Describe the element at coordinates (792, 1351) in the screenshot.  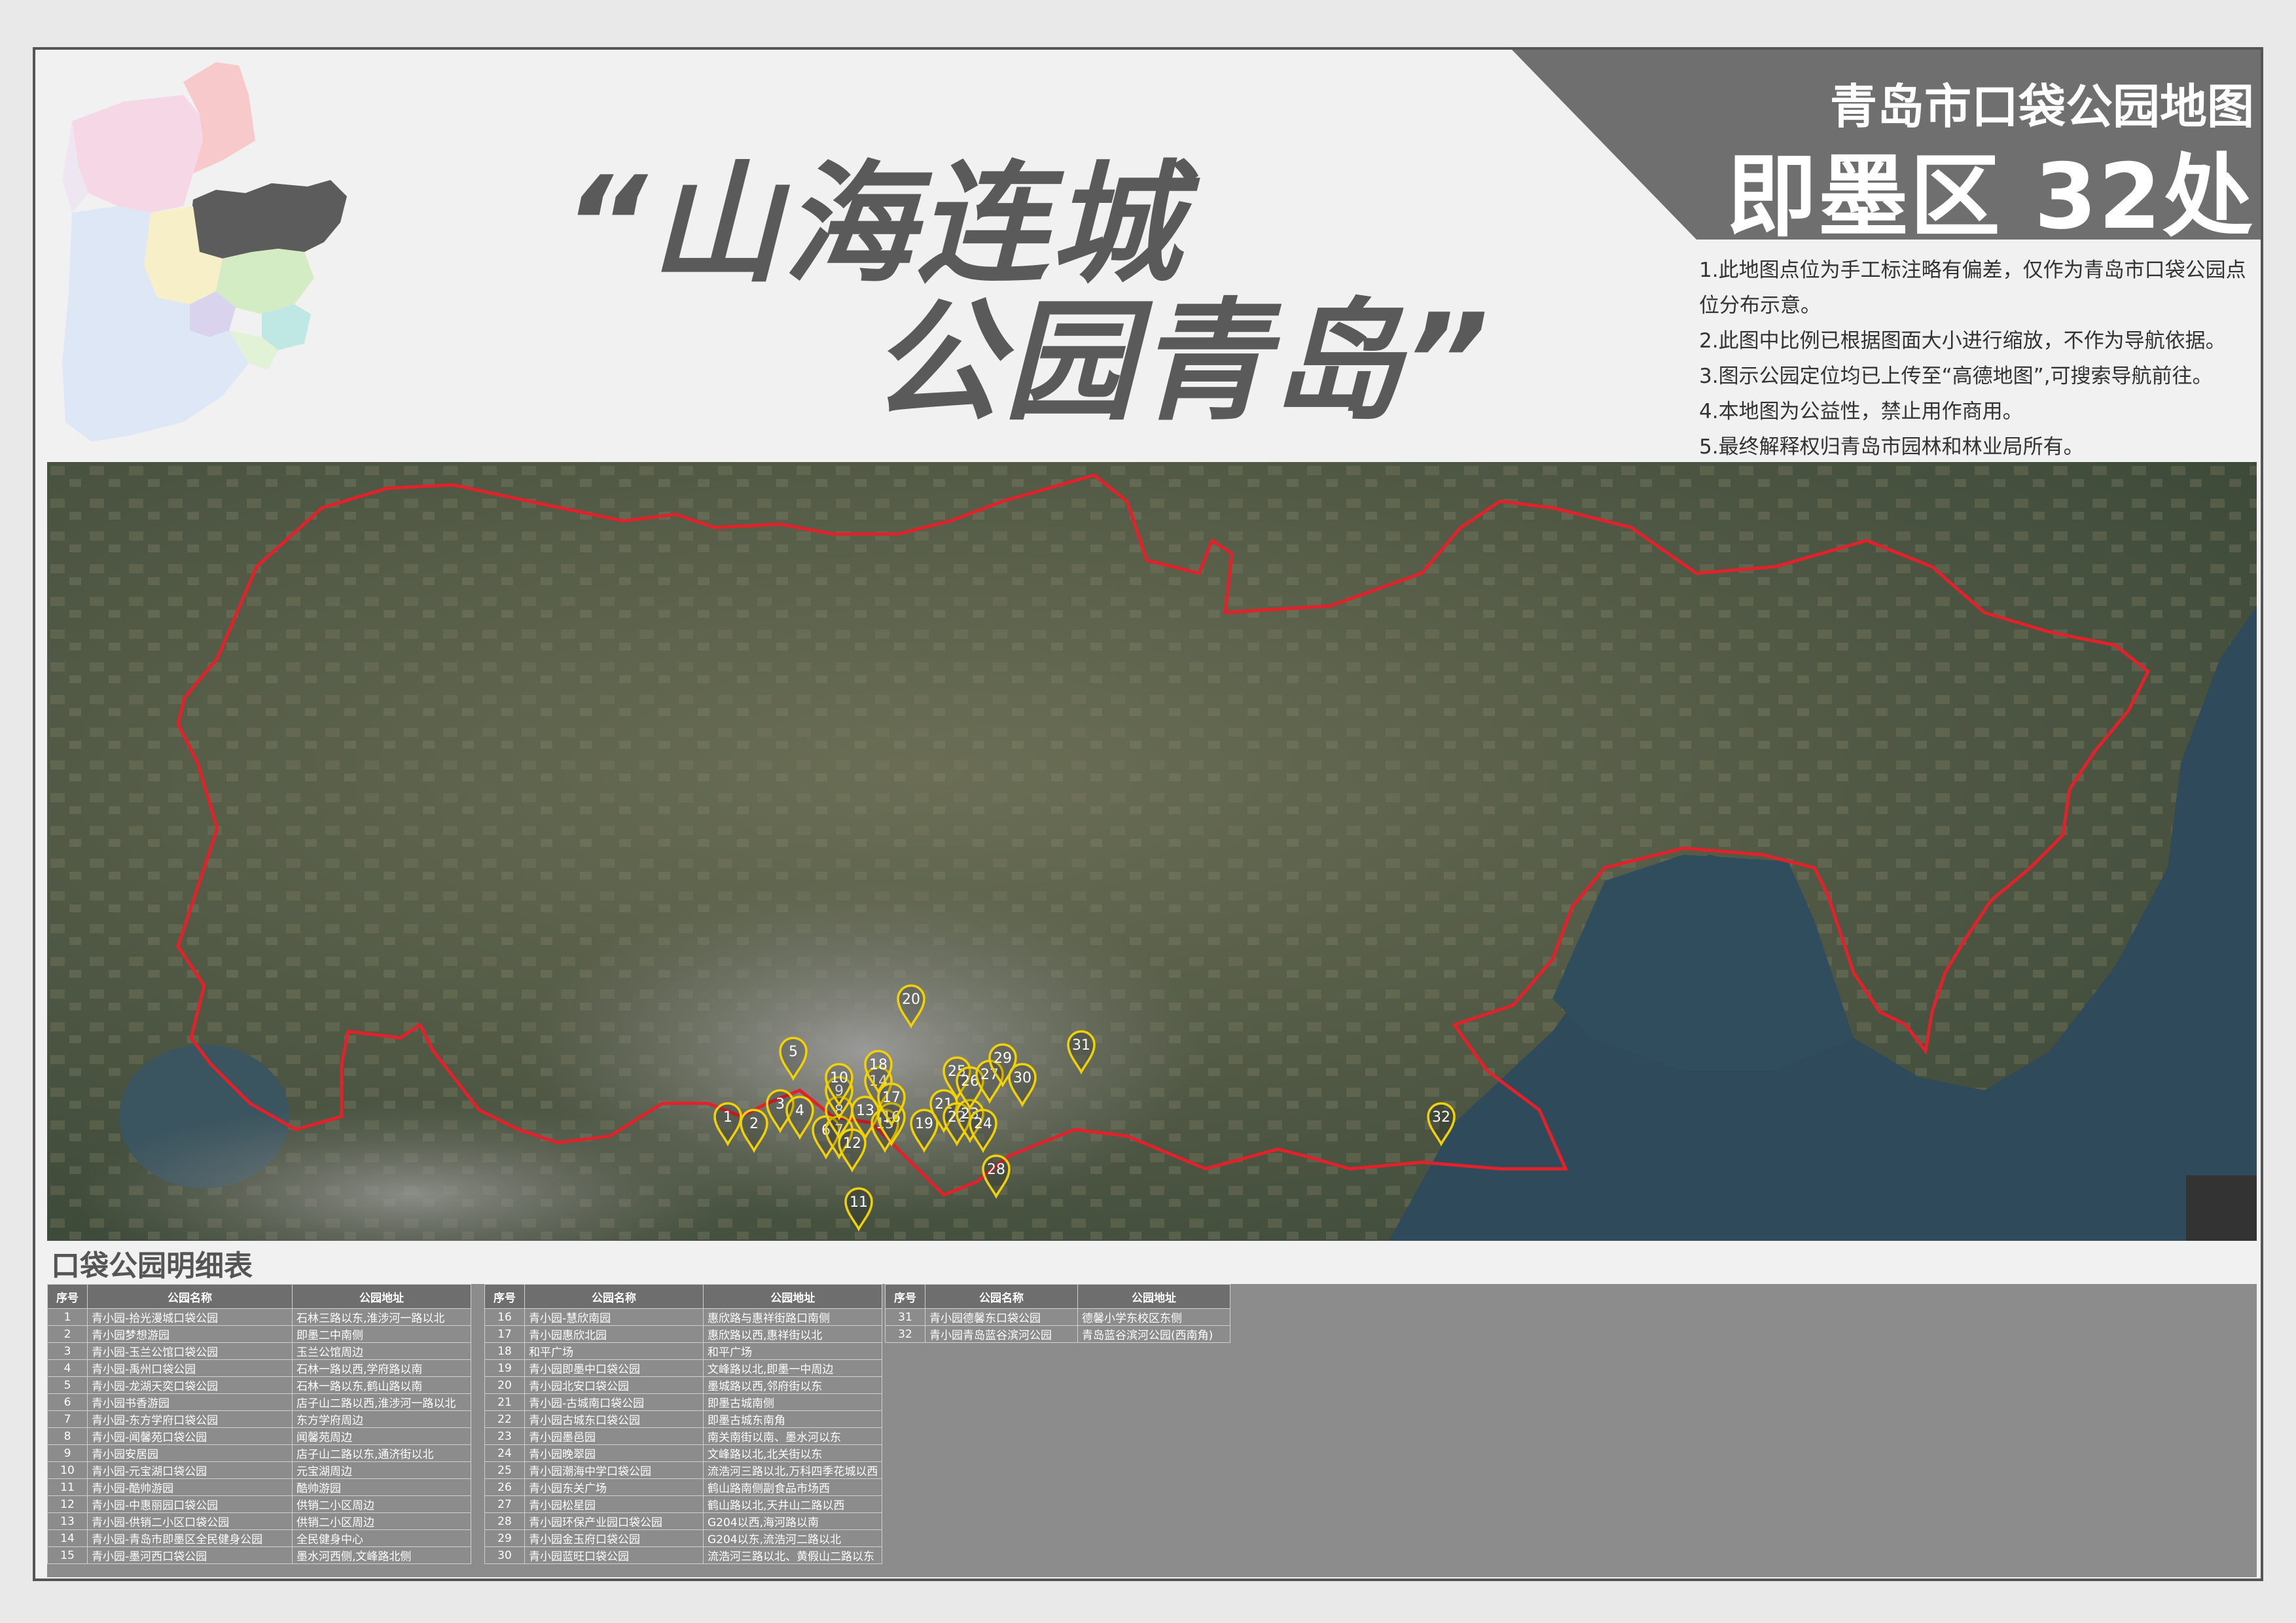
I see `cell-addr: 和平广场` at that location.